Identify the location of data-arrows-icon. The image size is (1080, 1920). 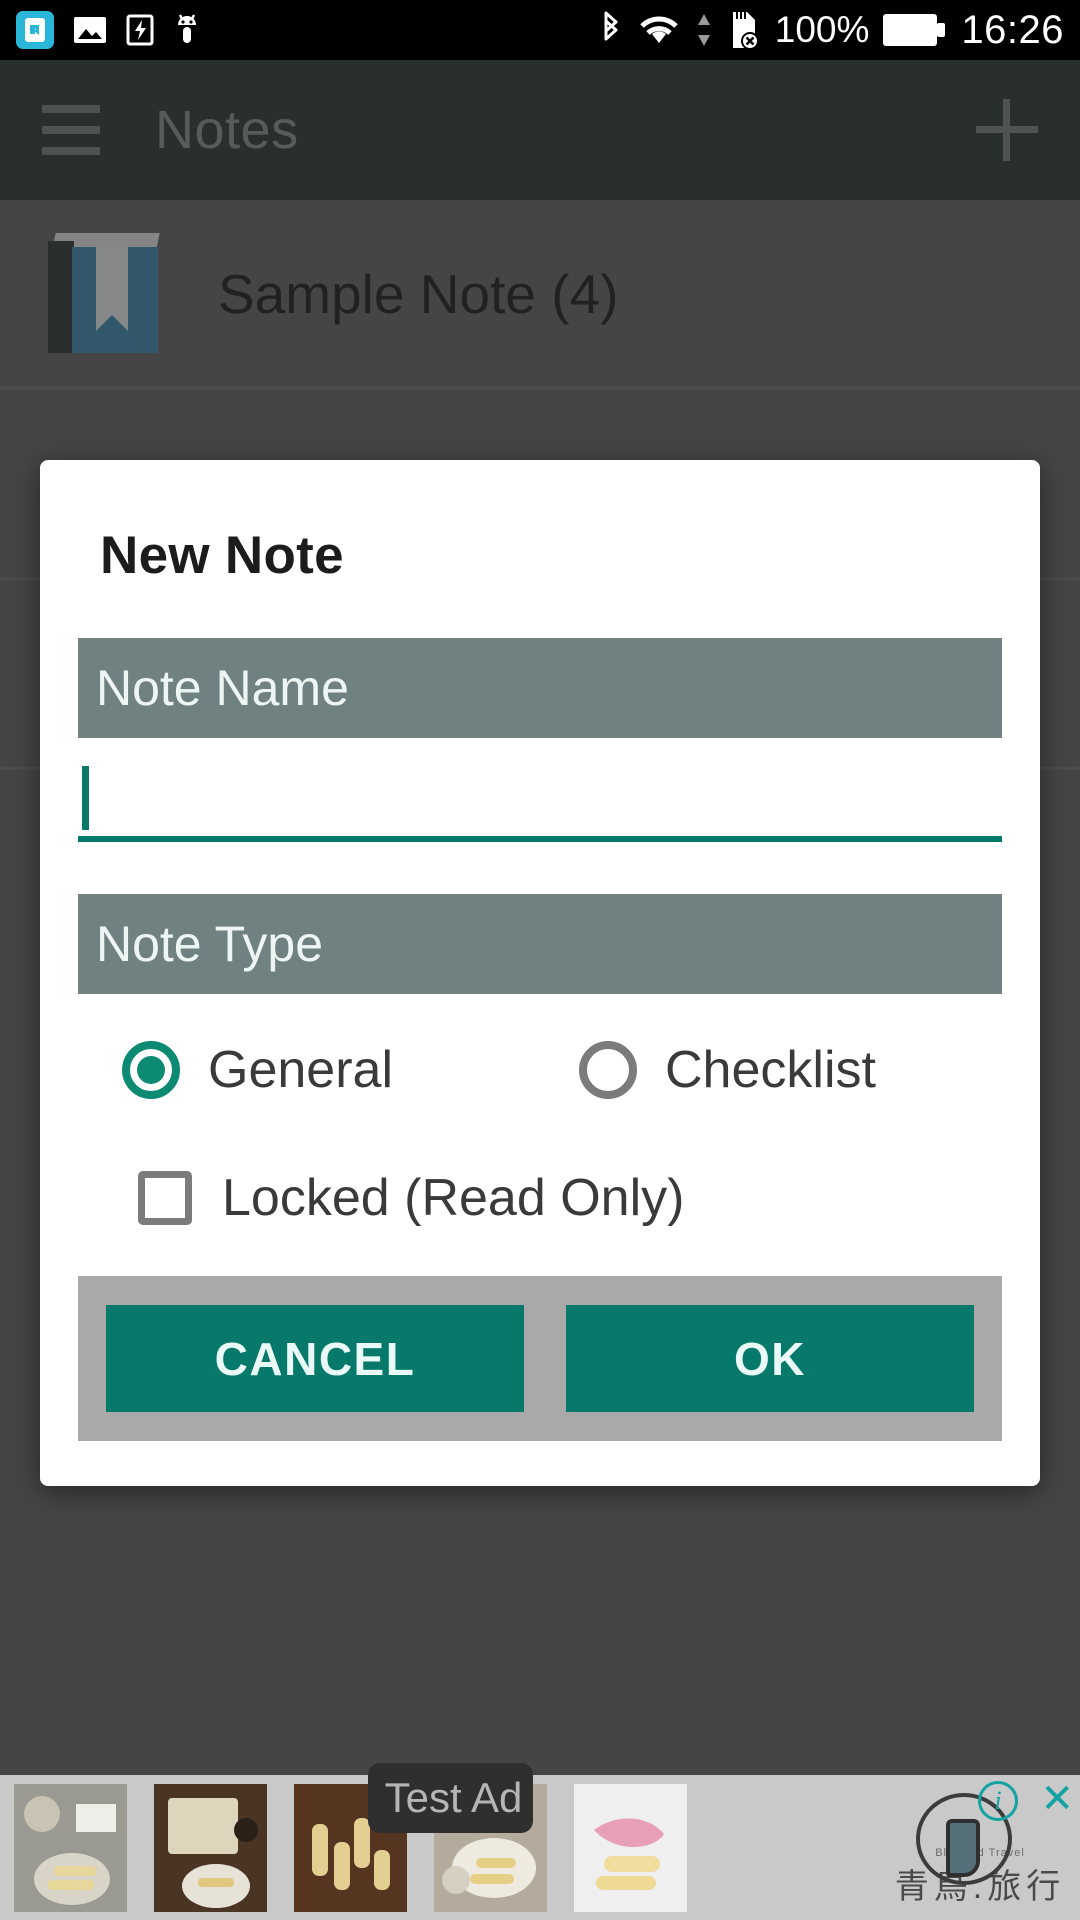
(704, 30).